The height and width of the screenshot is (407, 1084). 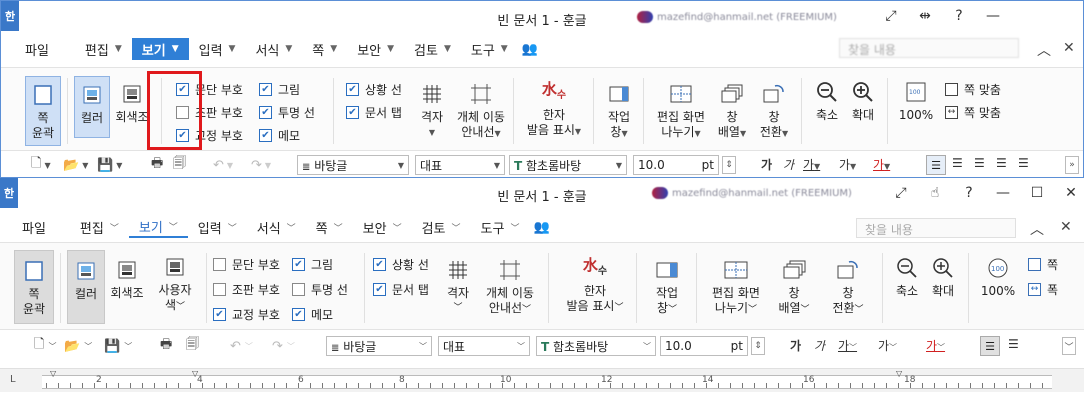 I want to click on open-folder-icon: 📂 ﹀, so click(x=78, y=346).